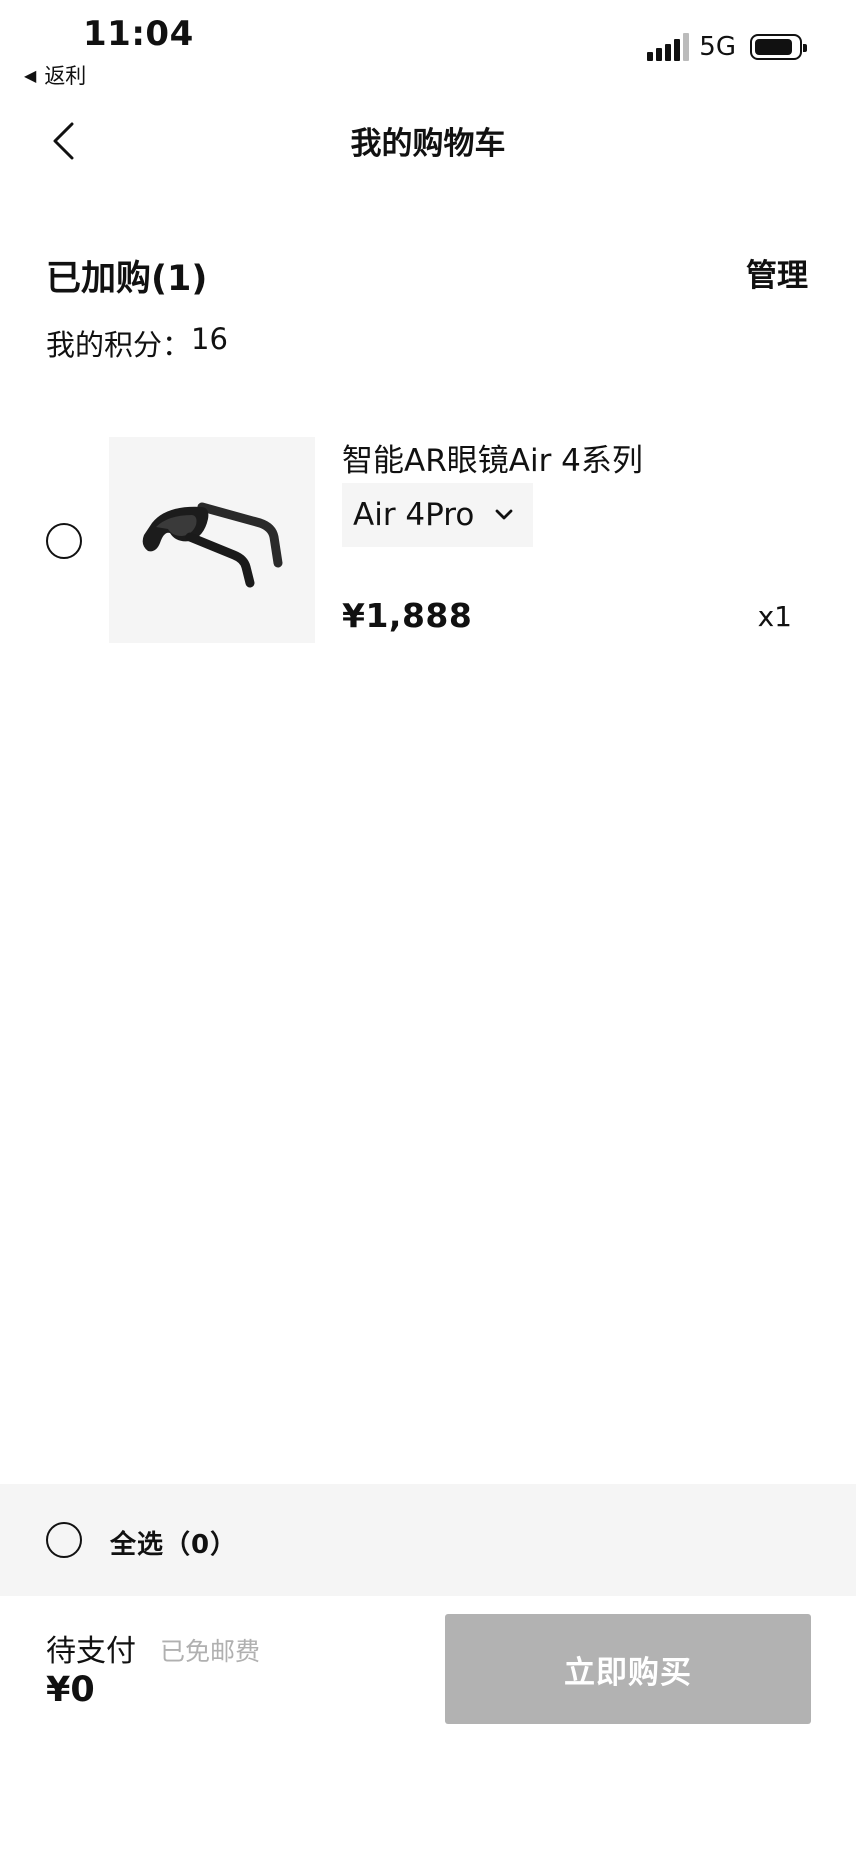 This screenshot has width=856, height=1852. Describe the element at coordinates (212, 545) in the screenshot. I see `ar-glasses-image` at that location.